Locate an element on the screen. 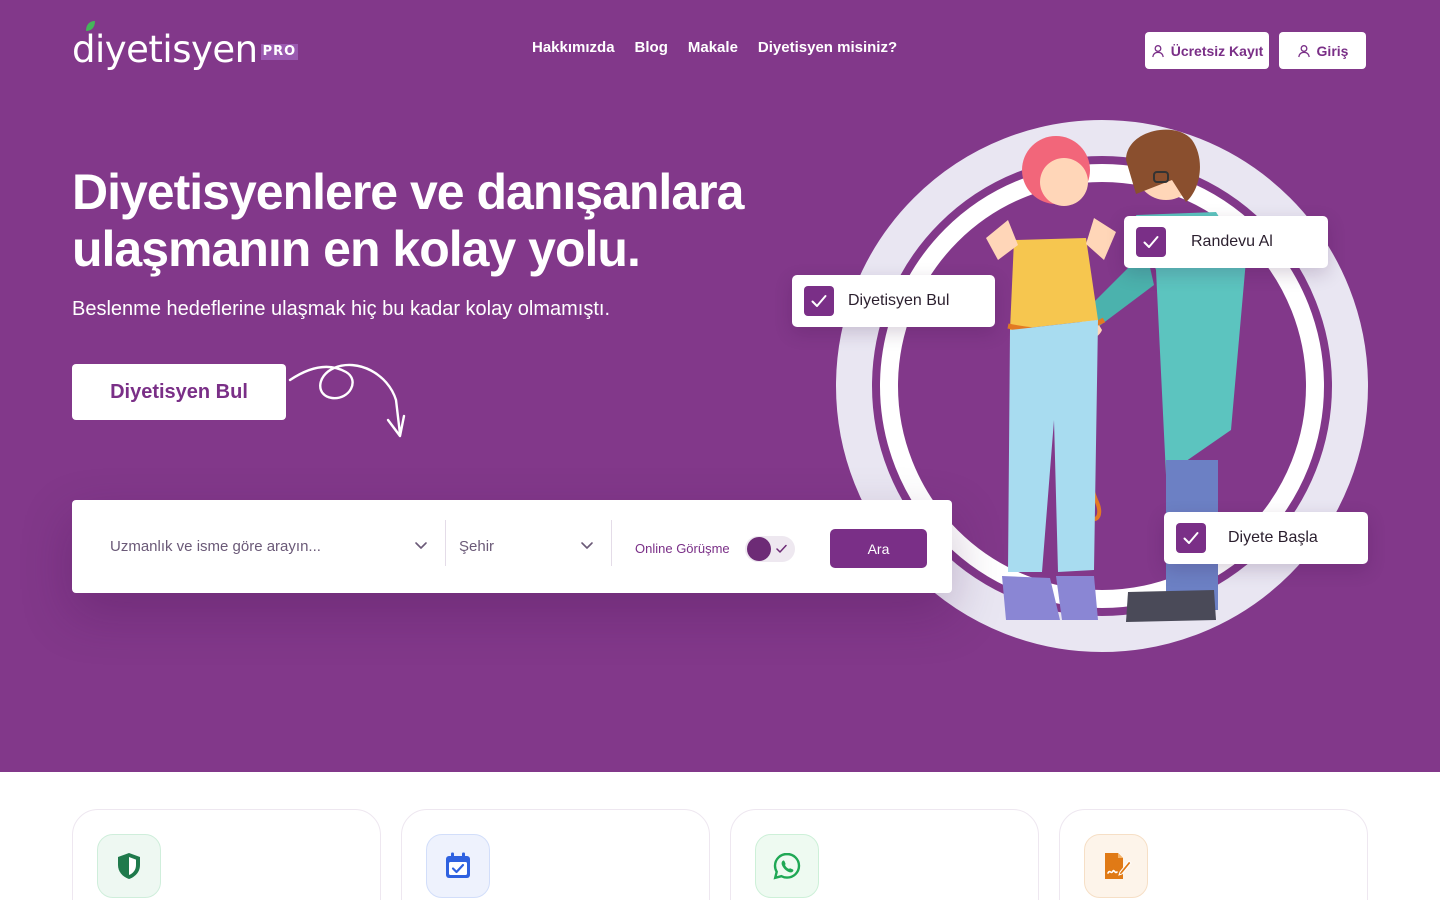 The image size is (1440, 900). search-submit-button: Ara is located at coordinates (878, 548).